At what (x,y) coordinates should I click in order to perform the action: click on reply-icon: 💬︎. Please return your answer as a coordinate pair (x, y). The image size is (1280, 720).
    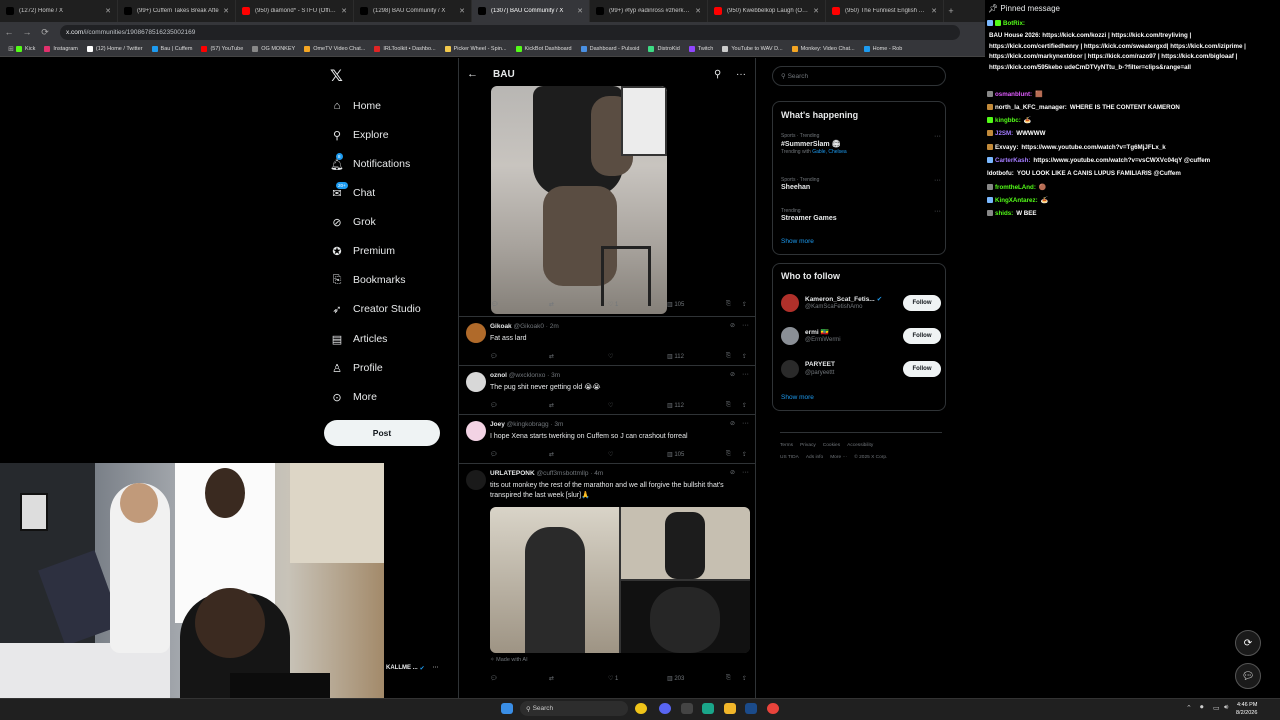
    Looking at the image, I should click on (495, 304).